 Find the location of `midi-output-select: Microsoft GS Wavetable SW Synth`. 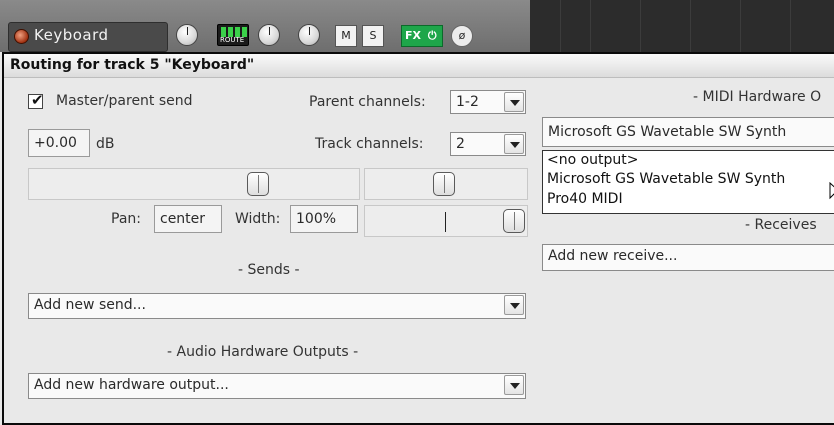

midi-output-select: Microsoft GS Wavetable SW Synth is located at coordinates (688, 132).